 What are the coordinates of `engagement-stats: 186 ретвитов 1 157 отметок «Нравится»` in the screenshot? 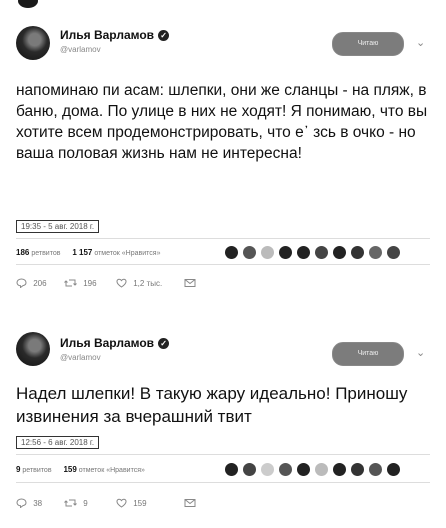 It's located at (88, 252).